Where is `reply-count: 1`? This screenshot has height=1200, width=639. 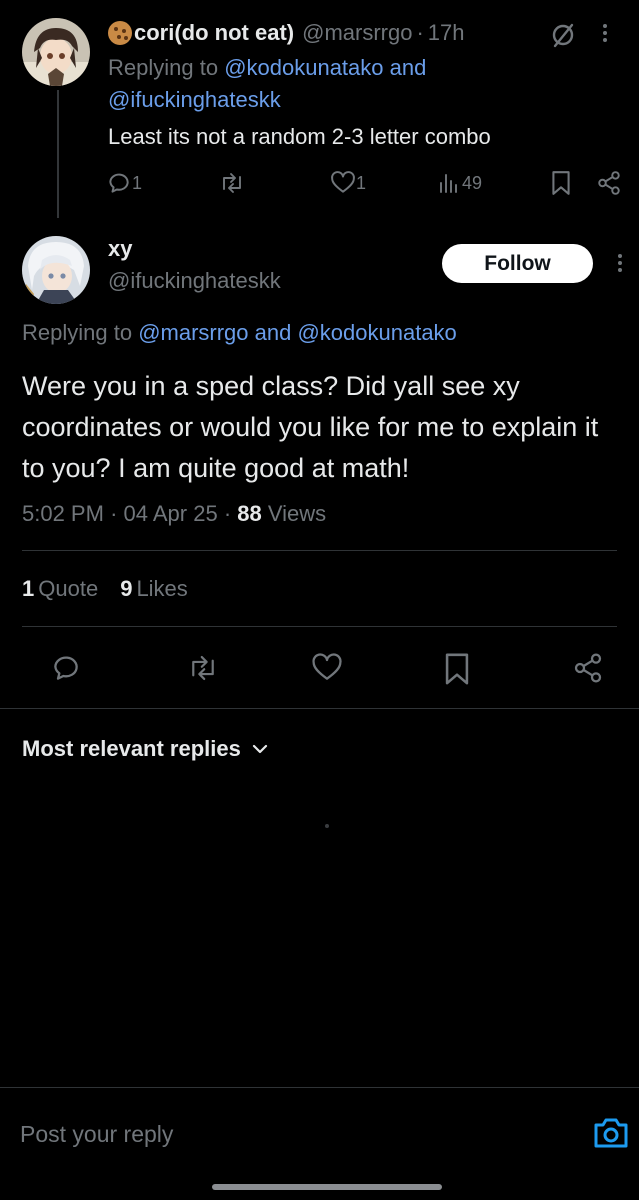
reply-count: 1 is located at coordinates (137, 182).